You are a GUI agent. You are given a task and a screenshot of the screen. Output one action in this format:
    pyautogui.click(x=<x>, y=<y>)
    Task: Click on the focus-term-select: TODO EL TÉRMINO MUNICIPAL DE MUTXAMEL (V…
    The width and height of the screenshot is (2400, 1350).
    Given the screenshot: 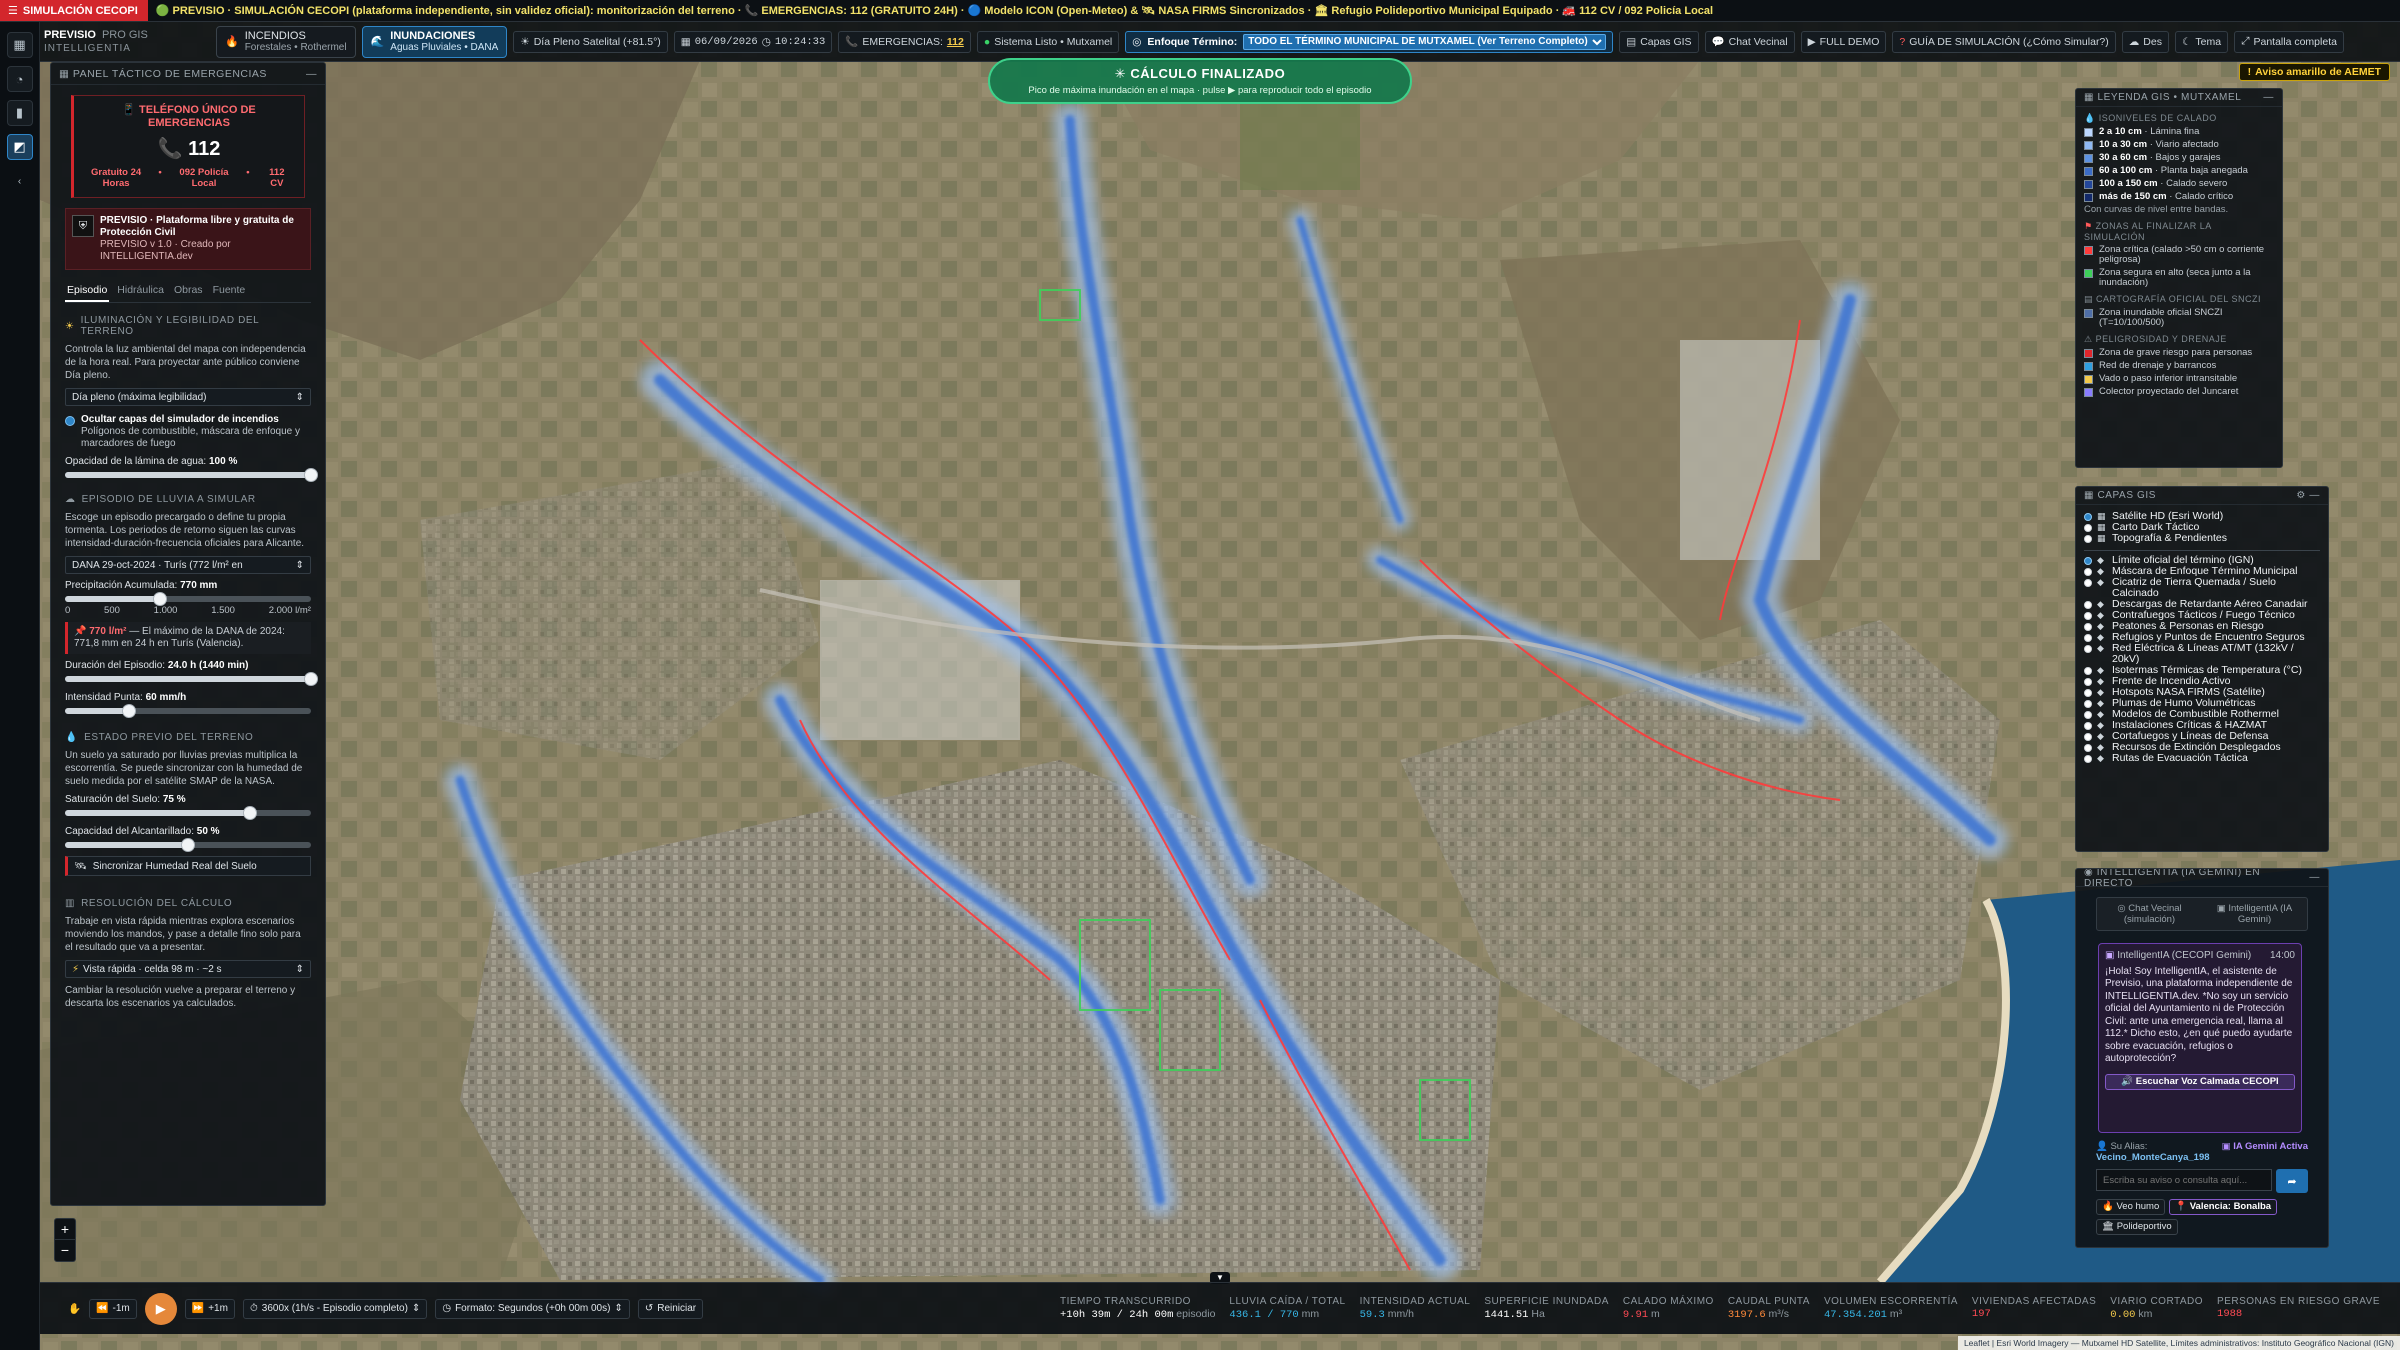 What is the action you would take?
    pyautogui.click(x=1425, y=41)
    